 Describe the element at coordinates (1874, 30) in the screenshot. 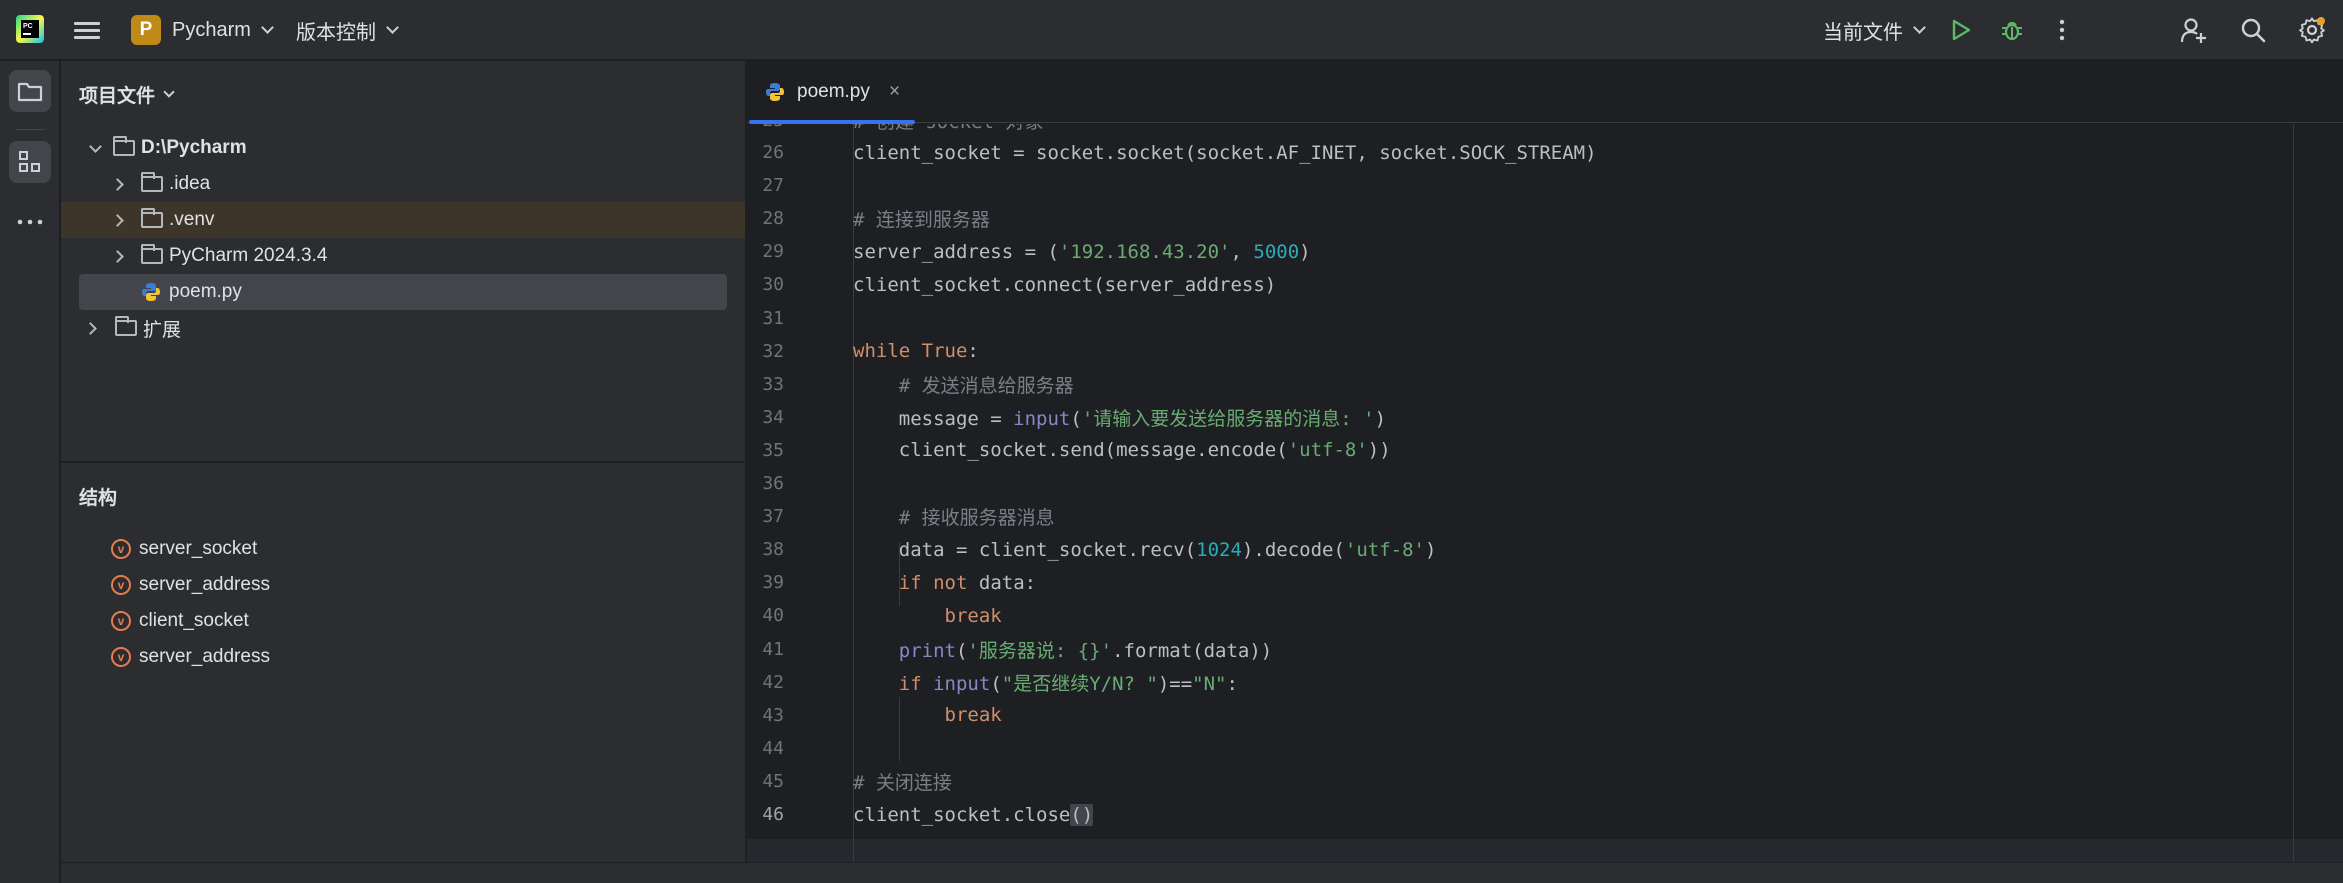

I see `run-config-selector: 当前文件` at that location.